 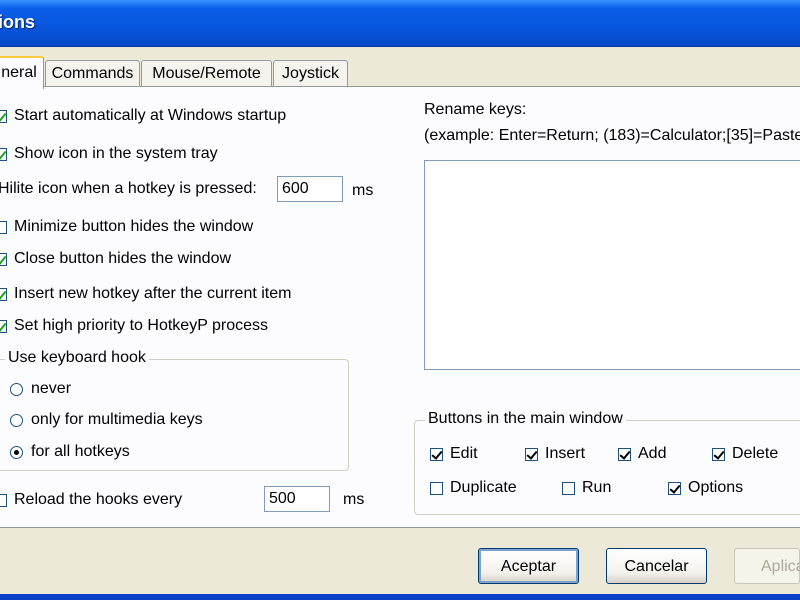 I want to click on btn-delete-label: Delete, so click(x=755, y=453).